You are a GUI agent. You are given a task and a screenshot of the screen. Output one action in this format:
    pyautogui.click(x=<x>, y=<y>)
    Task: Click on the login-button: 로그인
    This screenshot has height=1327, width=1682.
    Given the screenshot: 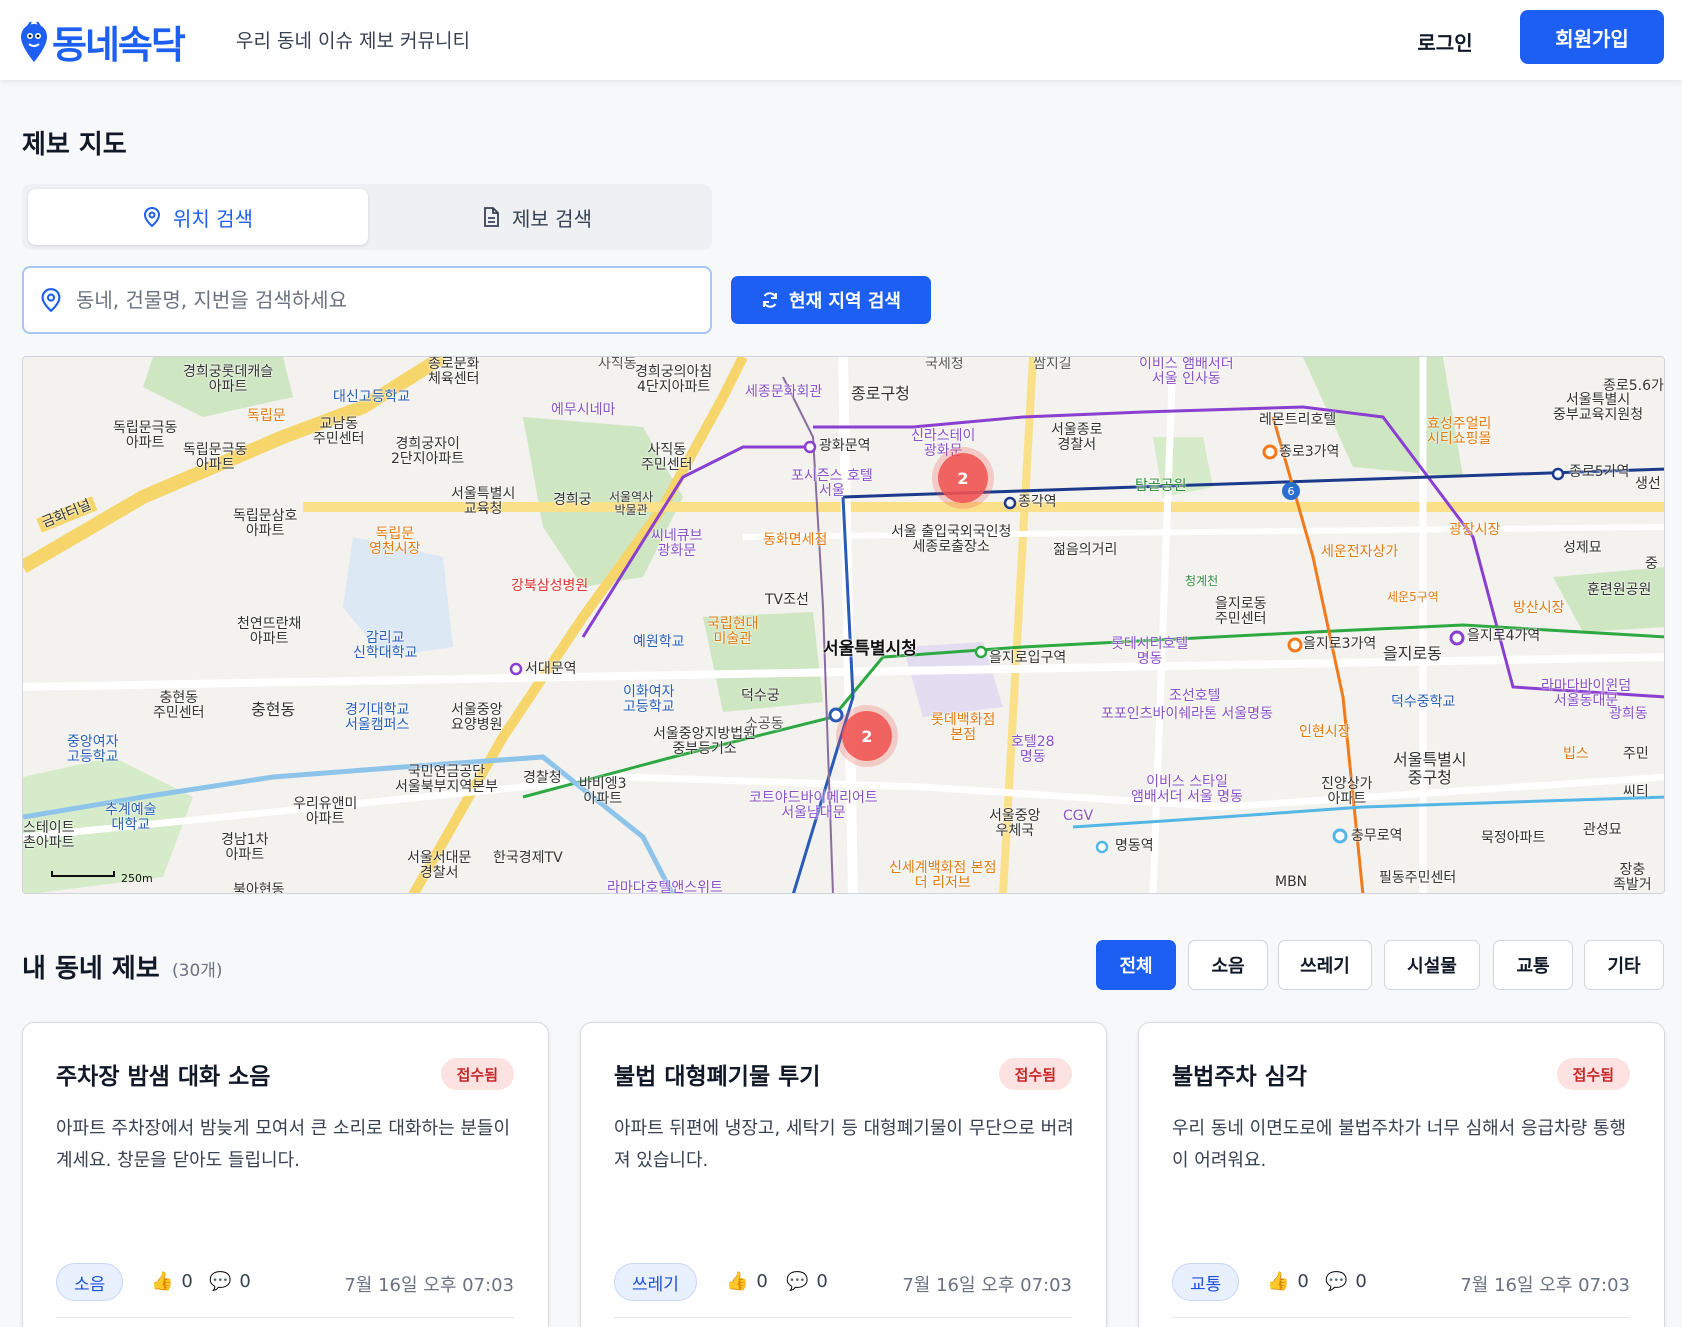 What is the action you would take?
    pyautogui.click(x=1445, y=41)
    